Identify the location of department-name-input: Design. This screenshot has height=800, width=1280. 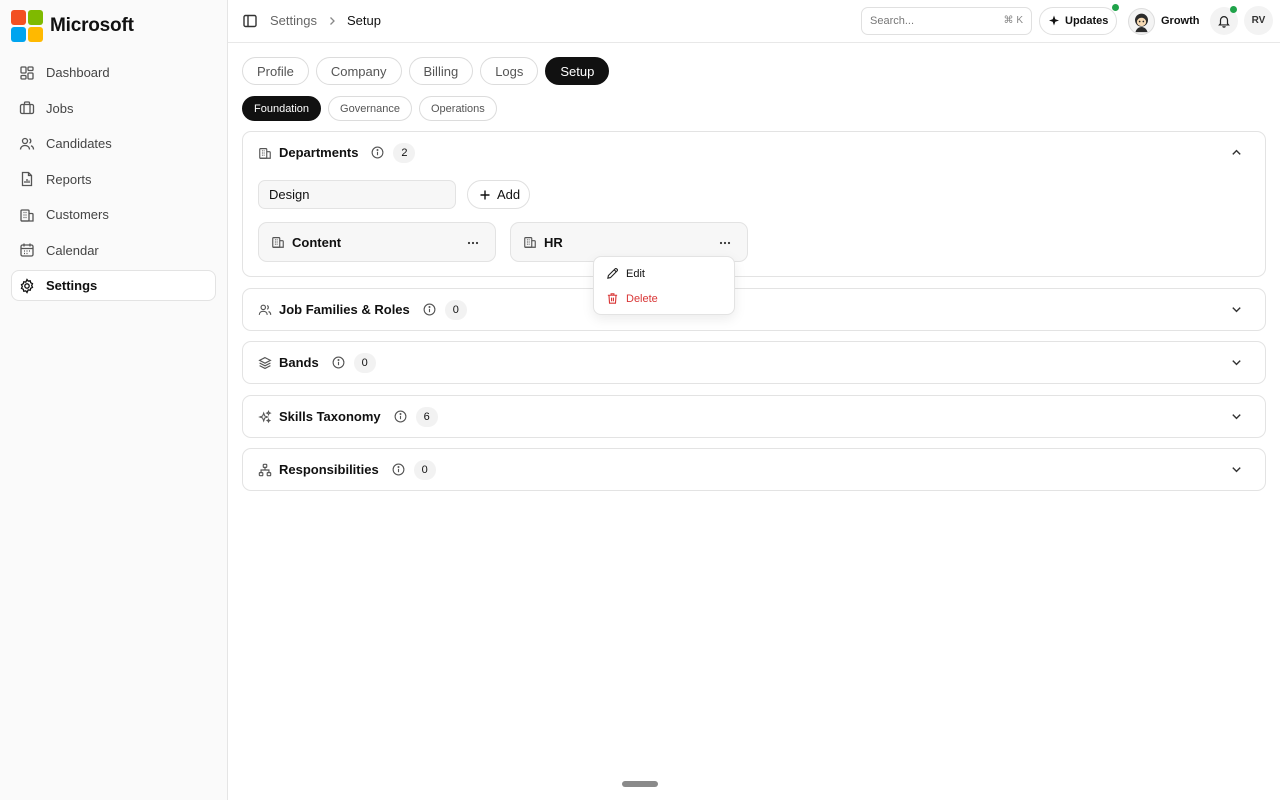
(357, 194).